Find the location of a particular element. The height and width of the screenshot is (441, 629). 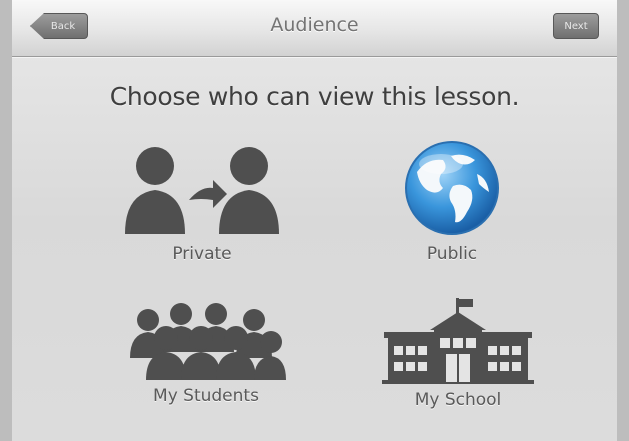

option-my-school: My School is located at coordinates (458, 353).